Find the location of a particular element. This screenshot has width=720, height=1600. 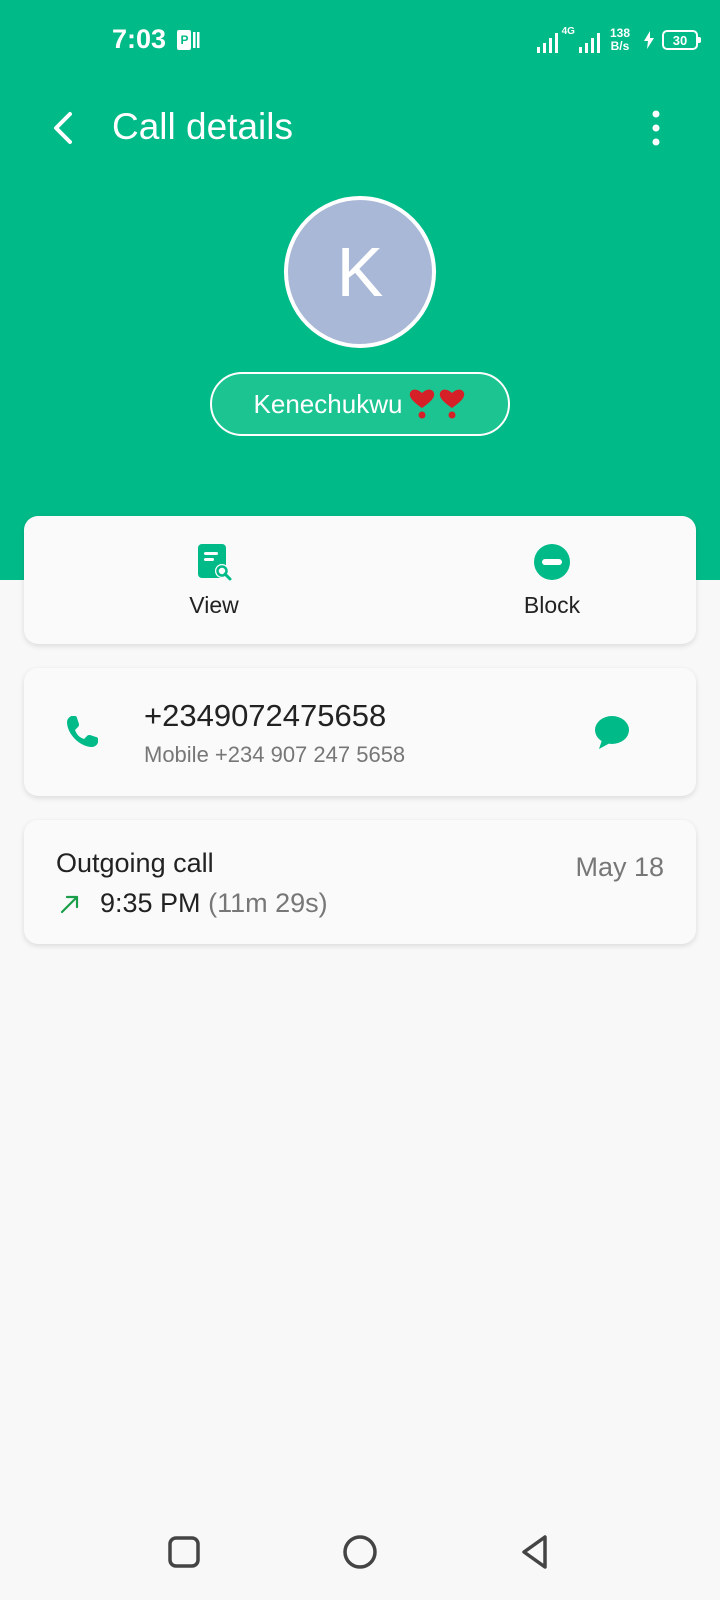

status-bar: 7:03 P 4G 138 B/s 30 is located at coordinates (360, 40).